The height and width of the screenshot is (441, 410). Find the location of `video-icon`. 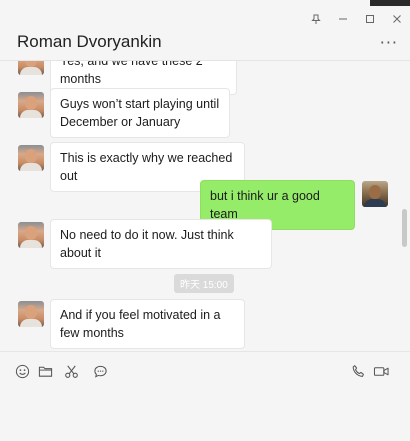

video-icon is located at coordinates (381, 371).